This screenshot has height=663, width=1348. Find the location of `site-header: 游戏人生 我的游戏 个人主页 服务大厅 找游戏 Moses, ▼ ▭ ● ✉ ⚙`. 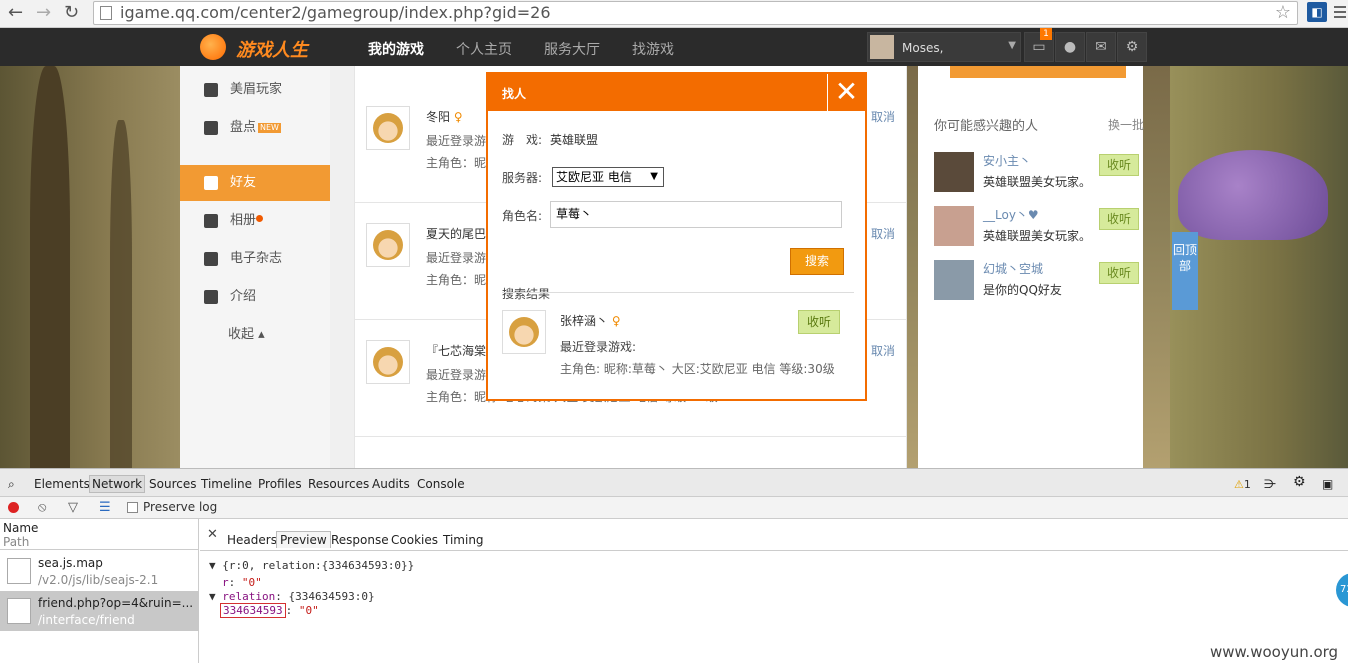

site-header: 游戏人生 我的游戏 个人主页 服务大厅 找游戏 Moses, ▼ ▭ ● ✉ ⚙ is located at coordinates (674, 47).